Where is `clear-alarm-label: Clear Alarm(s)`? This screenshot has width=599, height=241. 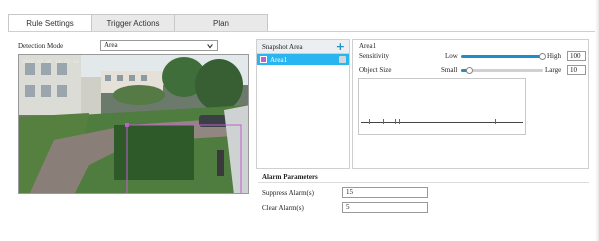
clear-alarm-label: Clear Alarm(s) is located at coordinates (283, 208).